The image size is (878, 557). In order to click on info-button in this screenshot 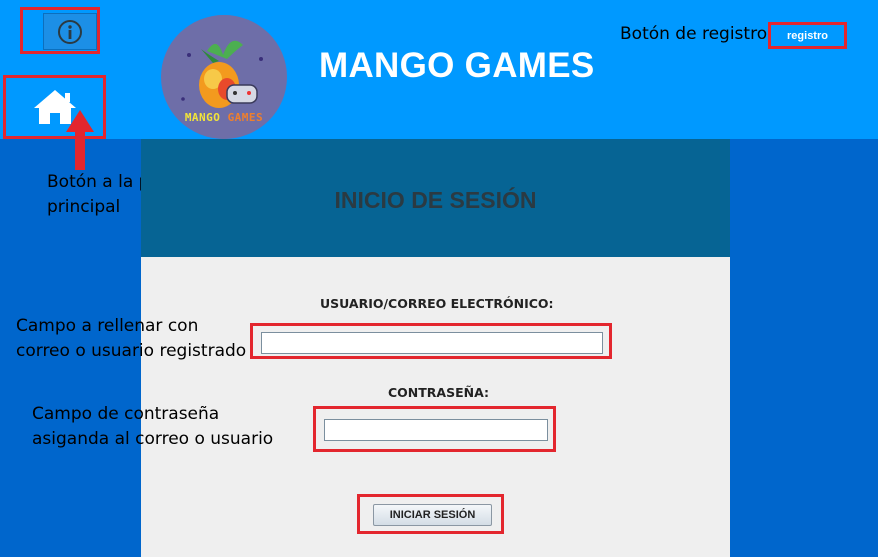, I will do `click(70, 31)`.